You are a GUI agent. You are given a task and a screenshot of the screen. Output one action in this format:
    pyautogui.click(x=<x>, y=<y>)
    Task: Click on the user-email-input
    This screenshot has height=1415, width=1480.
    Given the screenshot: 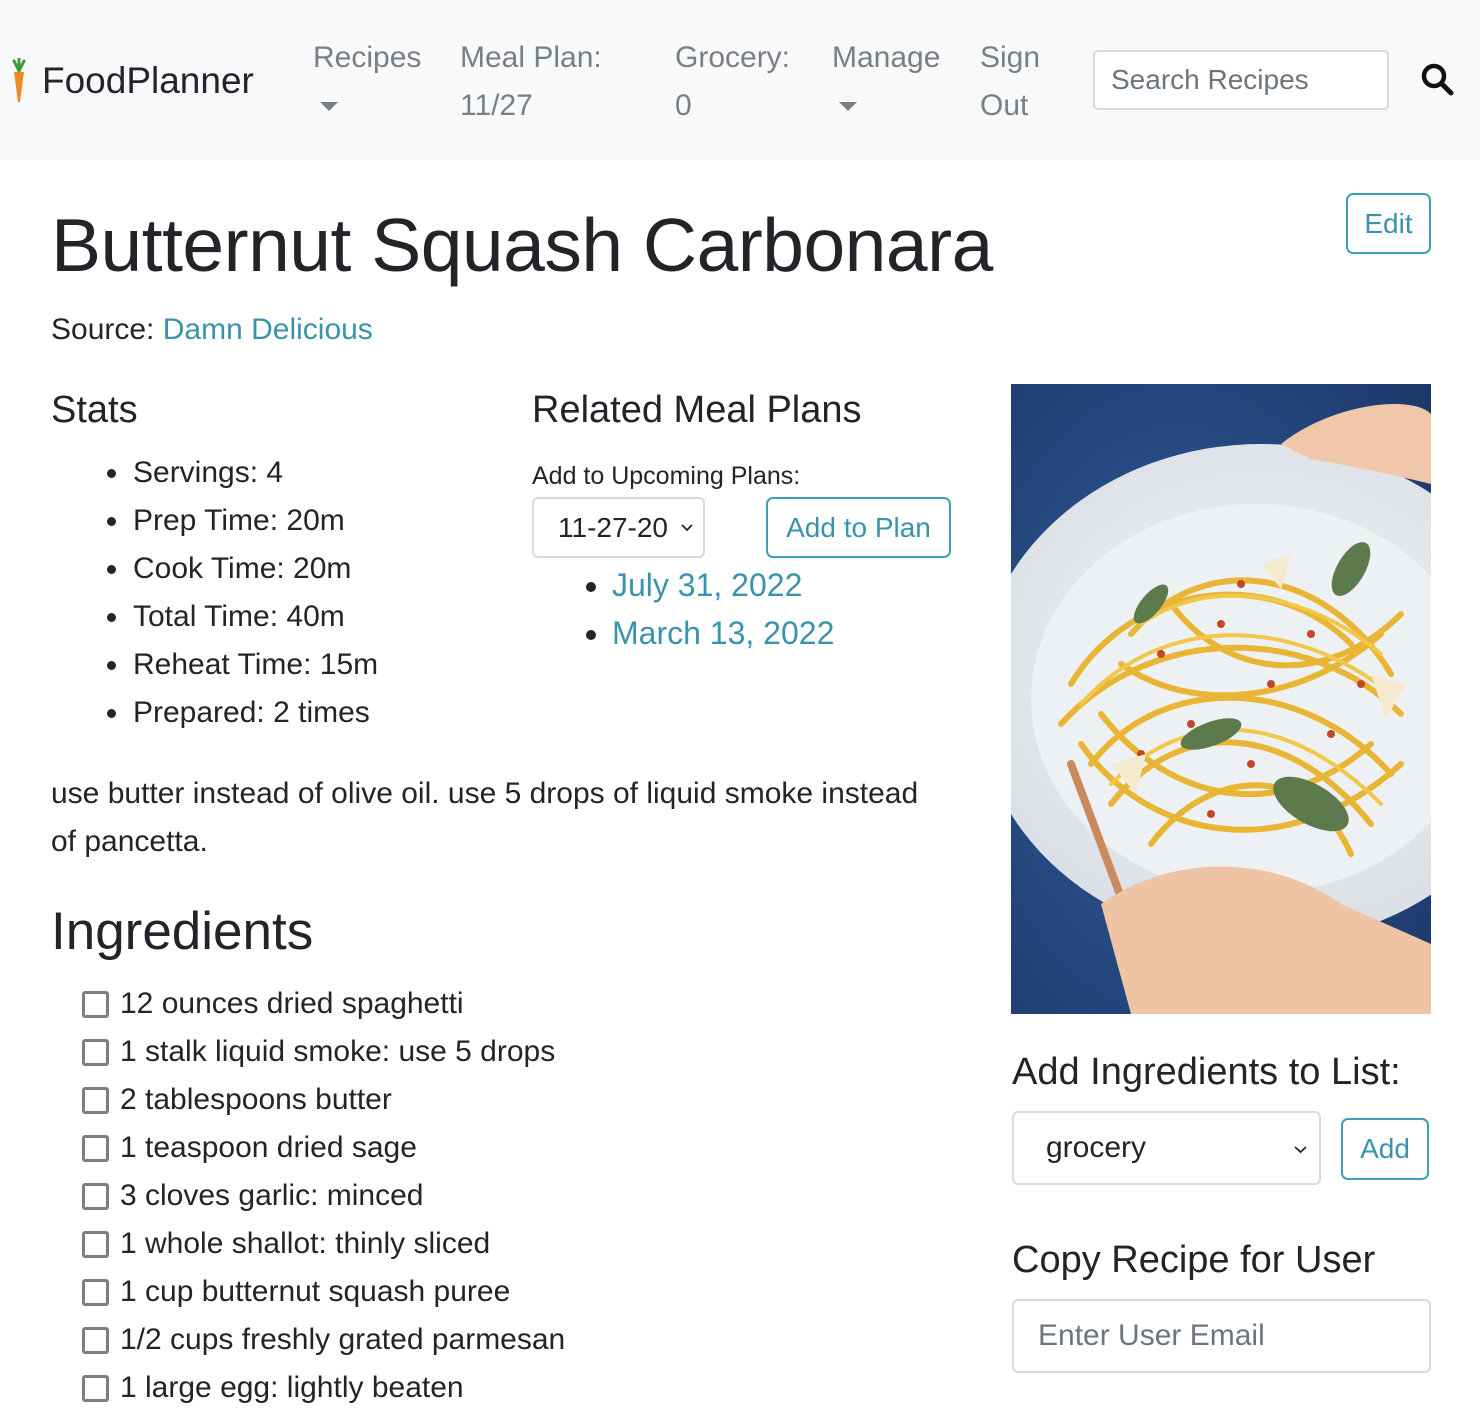 What is the action you would take?
    pyautogui.click(x=1221, y=1336)
    